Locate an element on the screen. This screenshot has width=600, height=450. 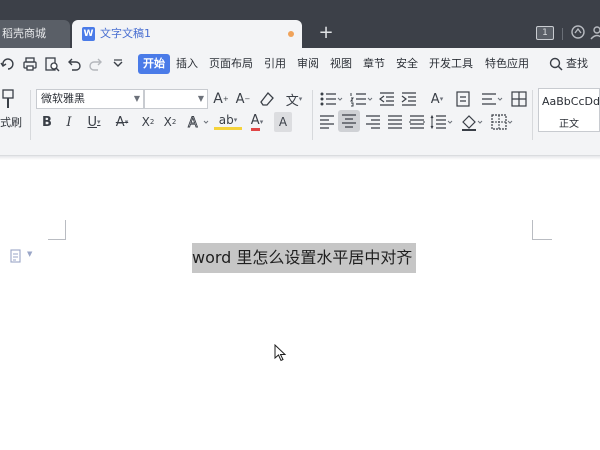
align-right-icon is located at coordinates (373, 122).